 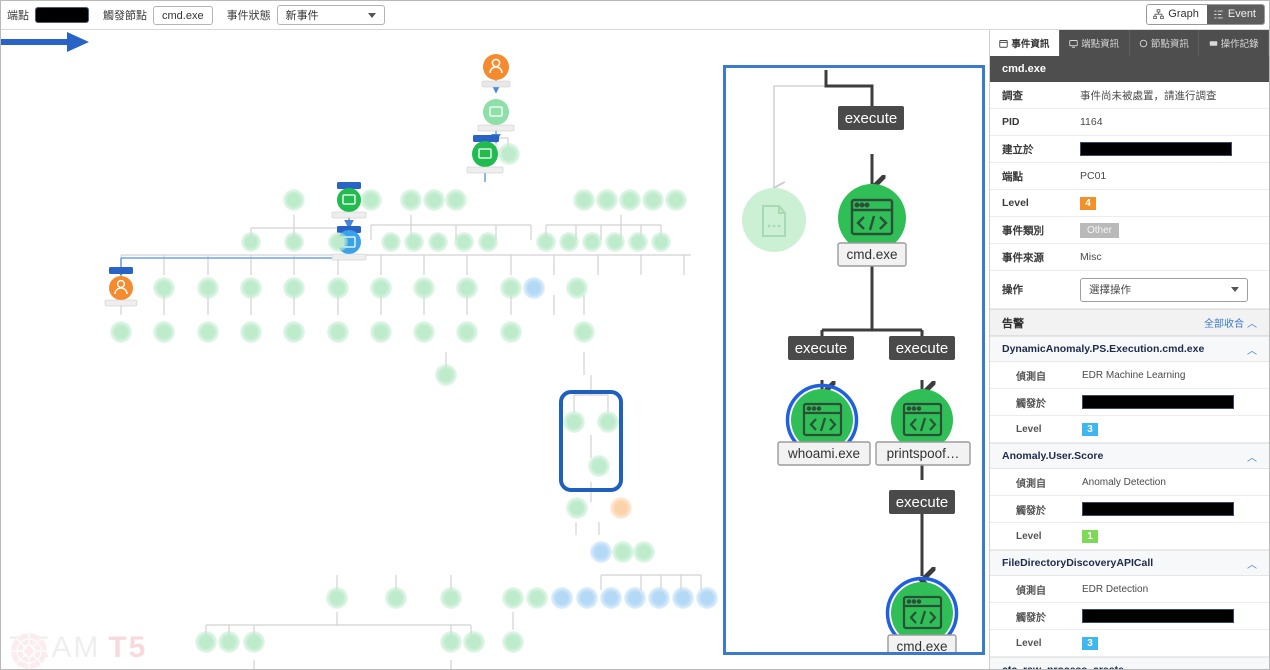 I want to click on field-value: Other, so click(x=1100, y=230).